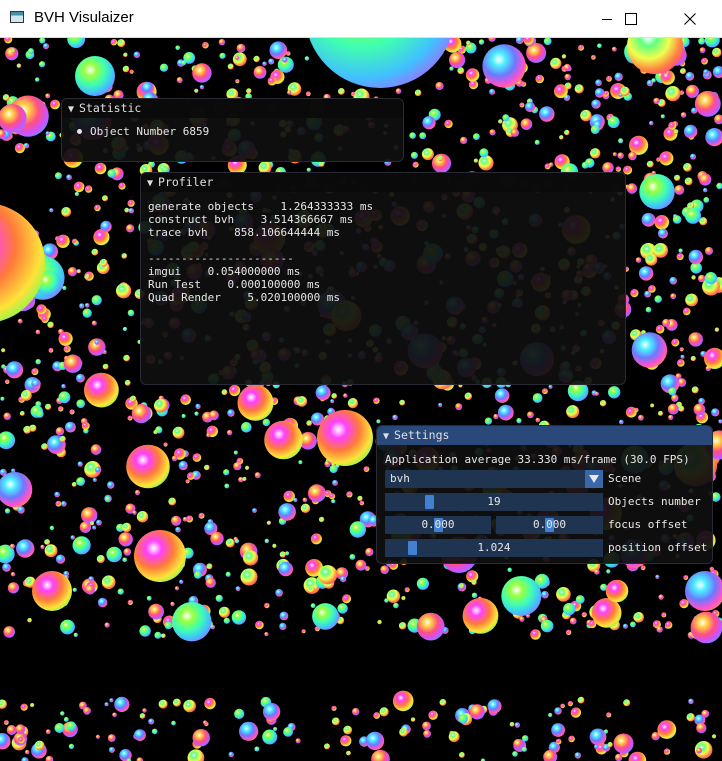 The height and width of the screenshot is (761, 722). Describe the element at coordinates (232, 108) in the screenshot. I see `statistic-panel-header: ▼ Statistic` at that location.